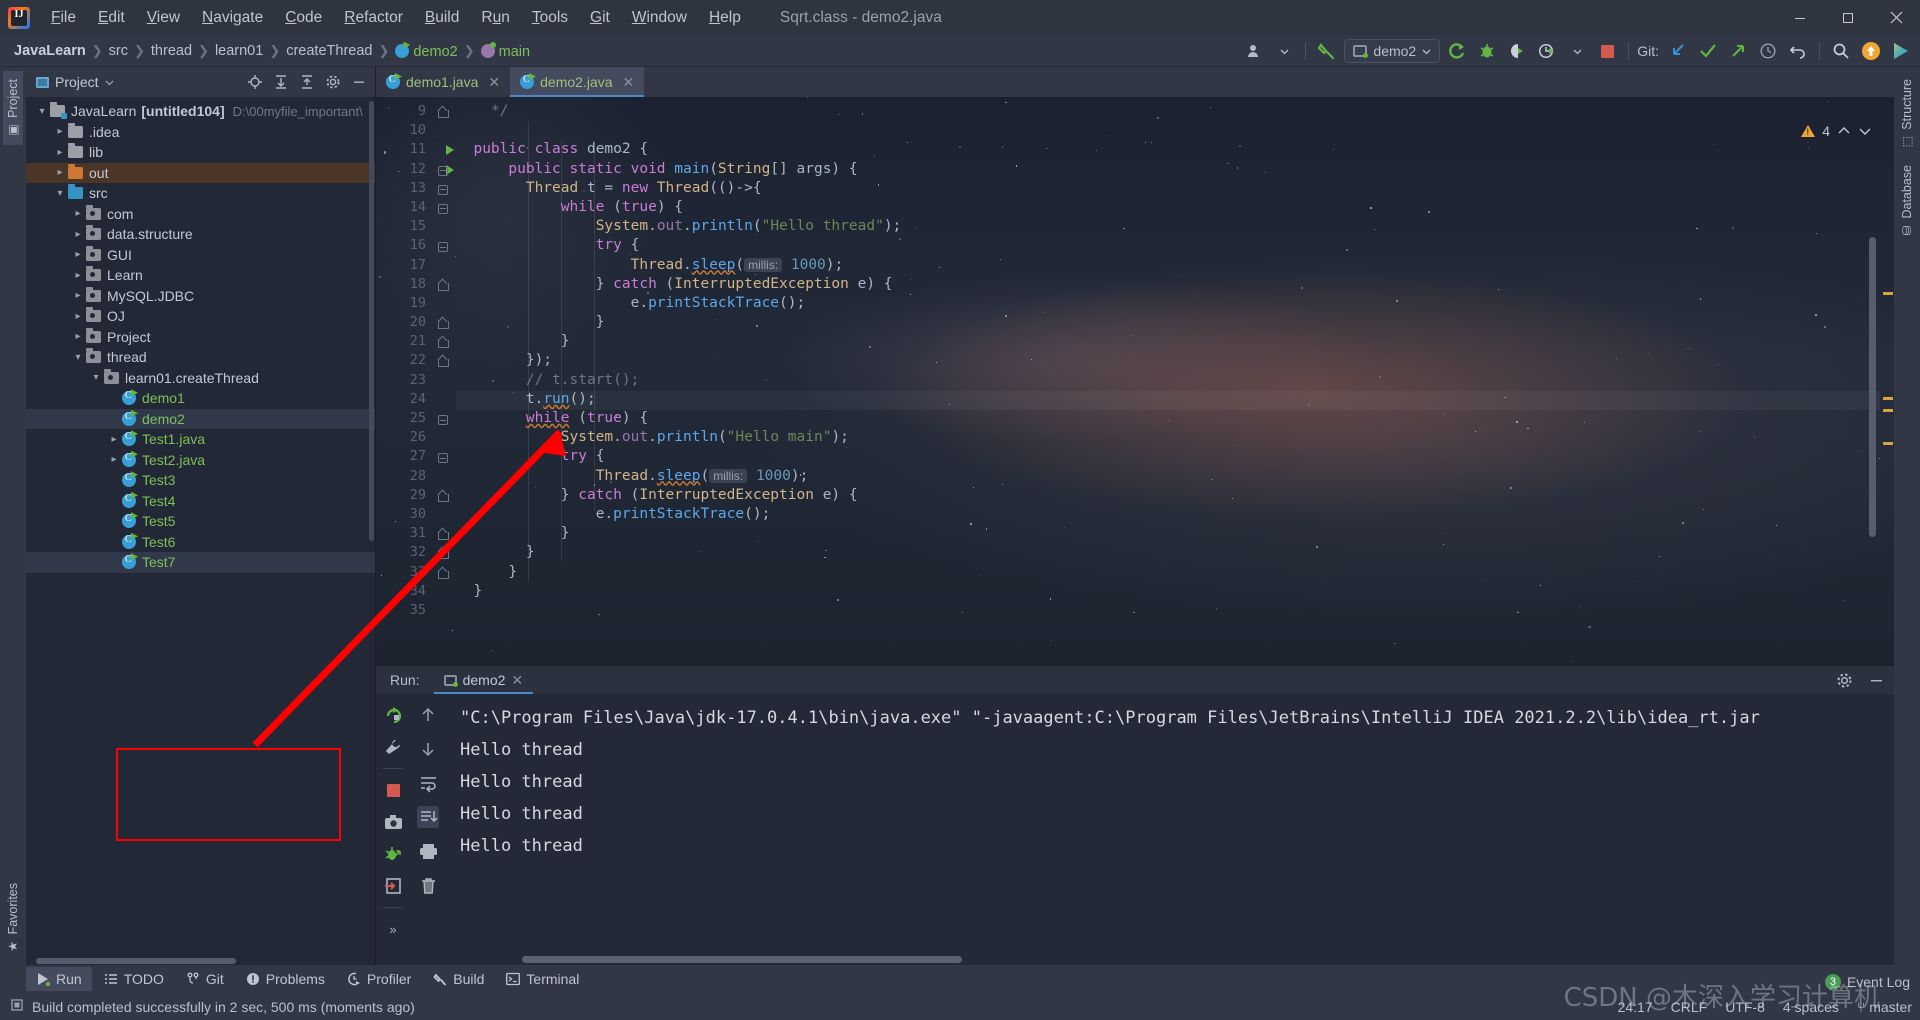  Describe the element at coordinates (405, 438) in the screenshot. I see `line-number: 26` at that location.